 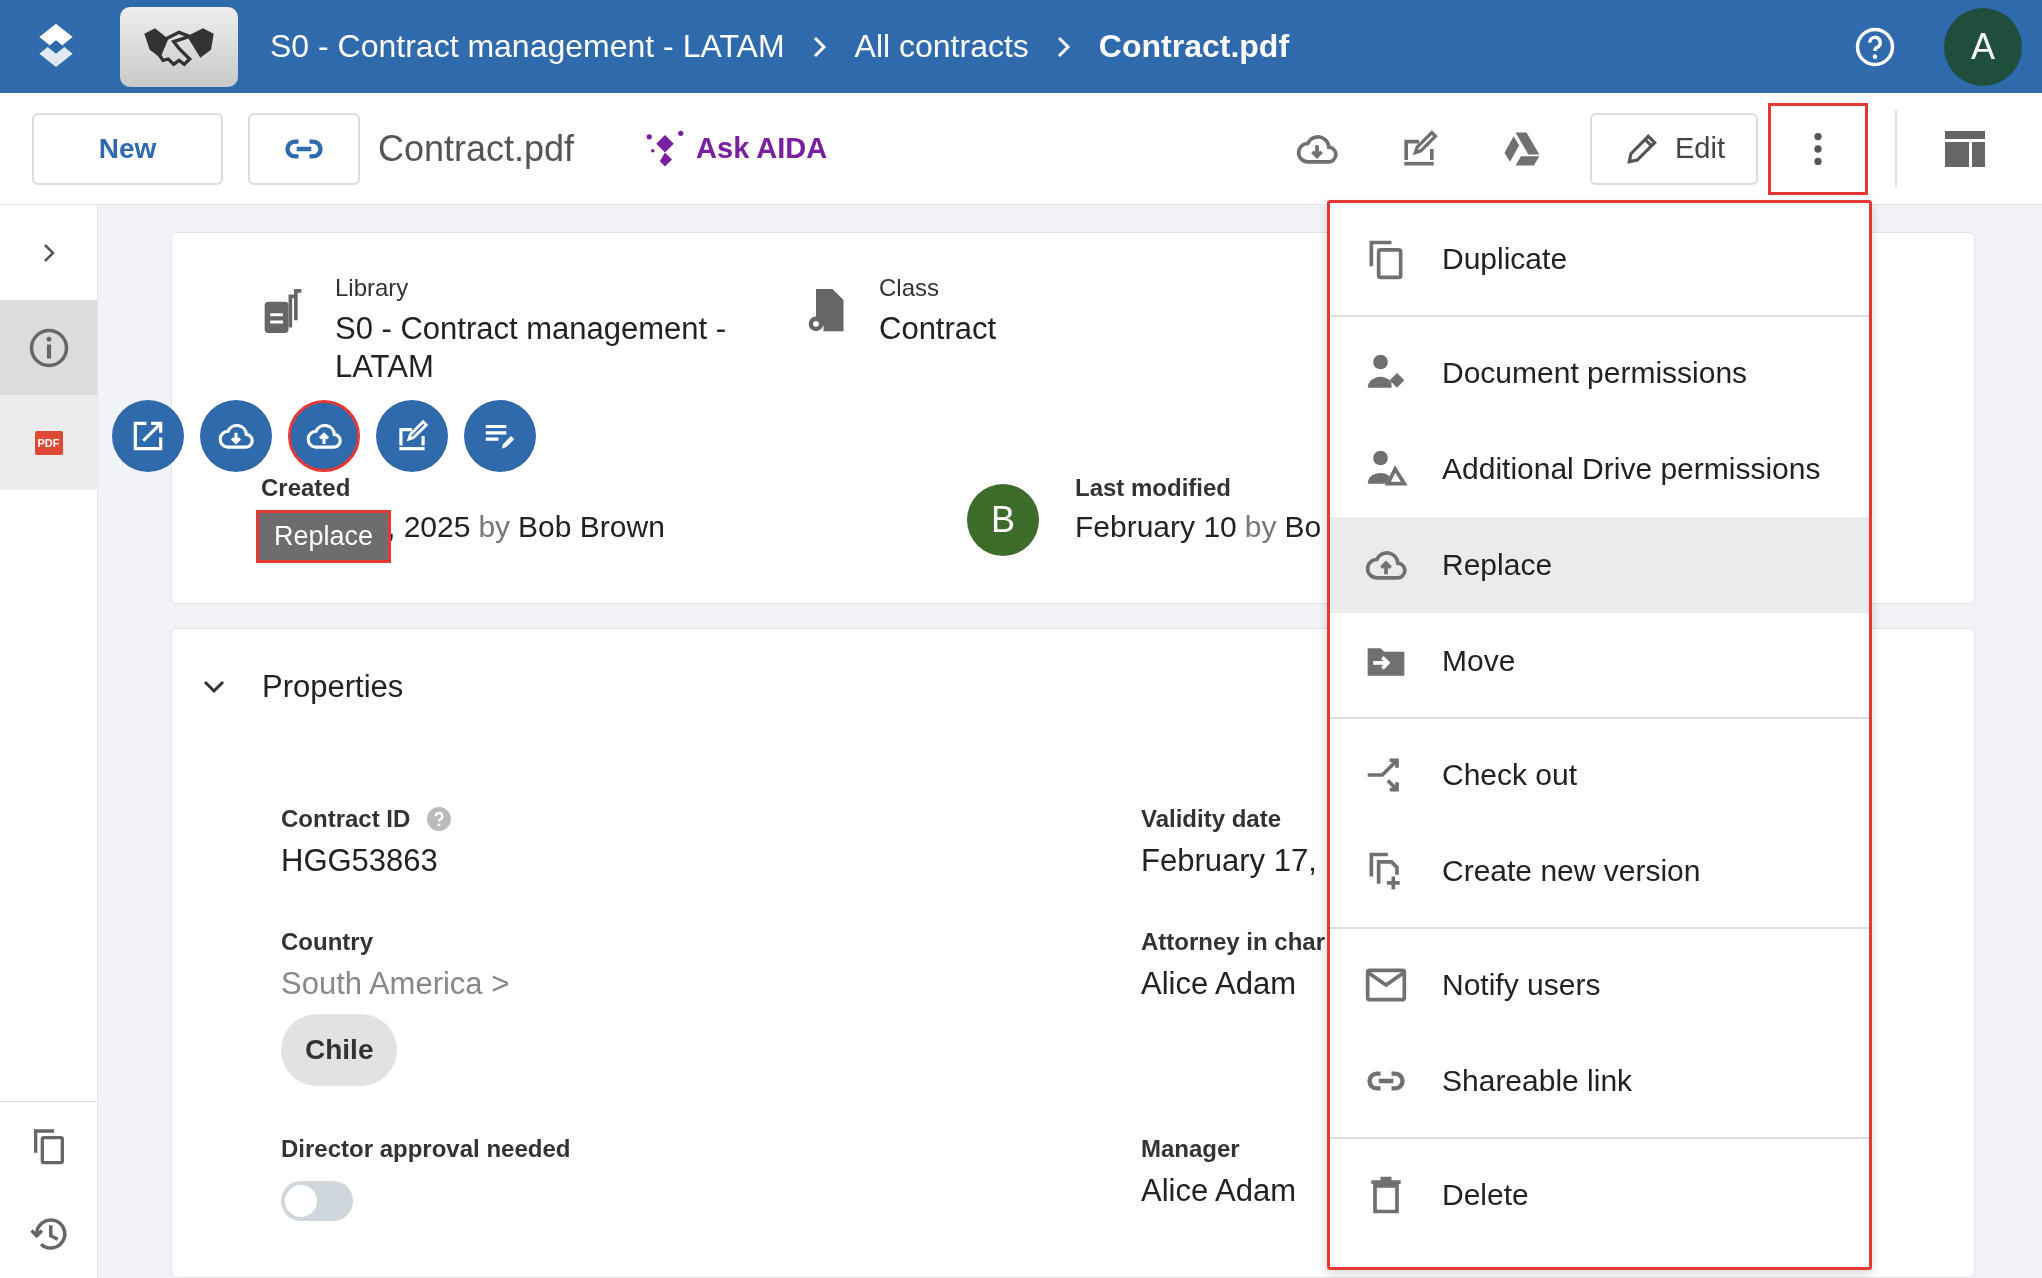 What do you see at coordinates (941, 46) in the screenshot?
I see `breadcrumb-link: All contracts` at bounding box center [941, 46].